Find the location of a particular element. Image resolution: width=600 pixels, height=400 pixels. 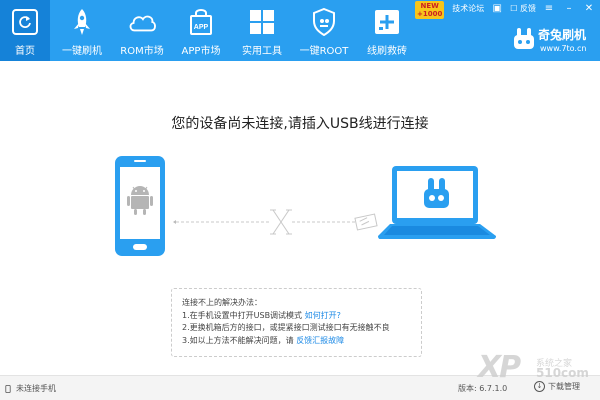

nav-one-key-flash: 一键刷机 is located at coordinates (82, 30).